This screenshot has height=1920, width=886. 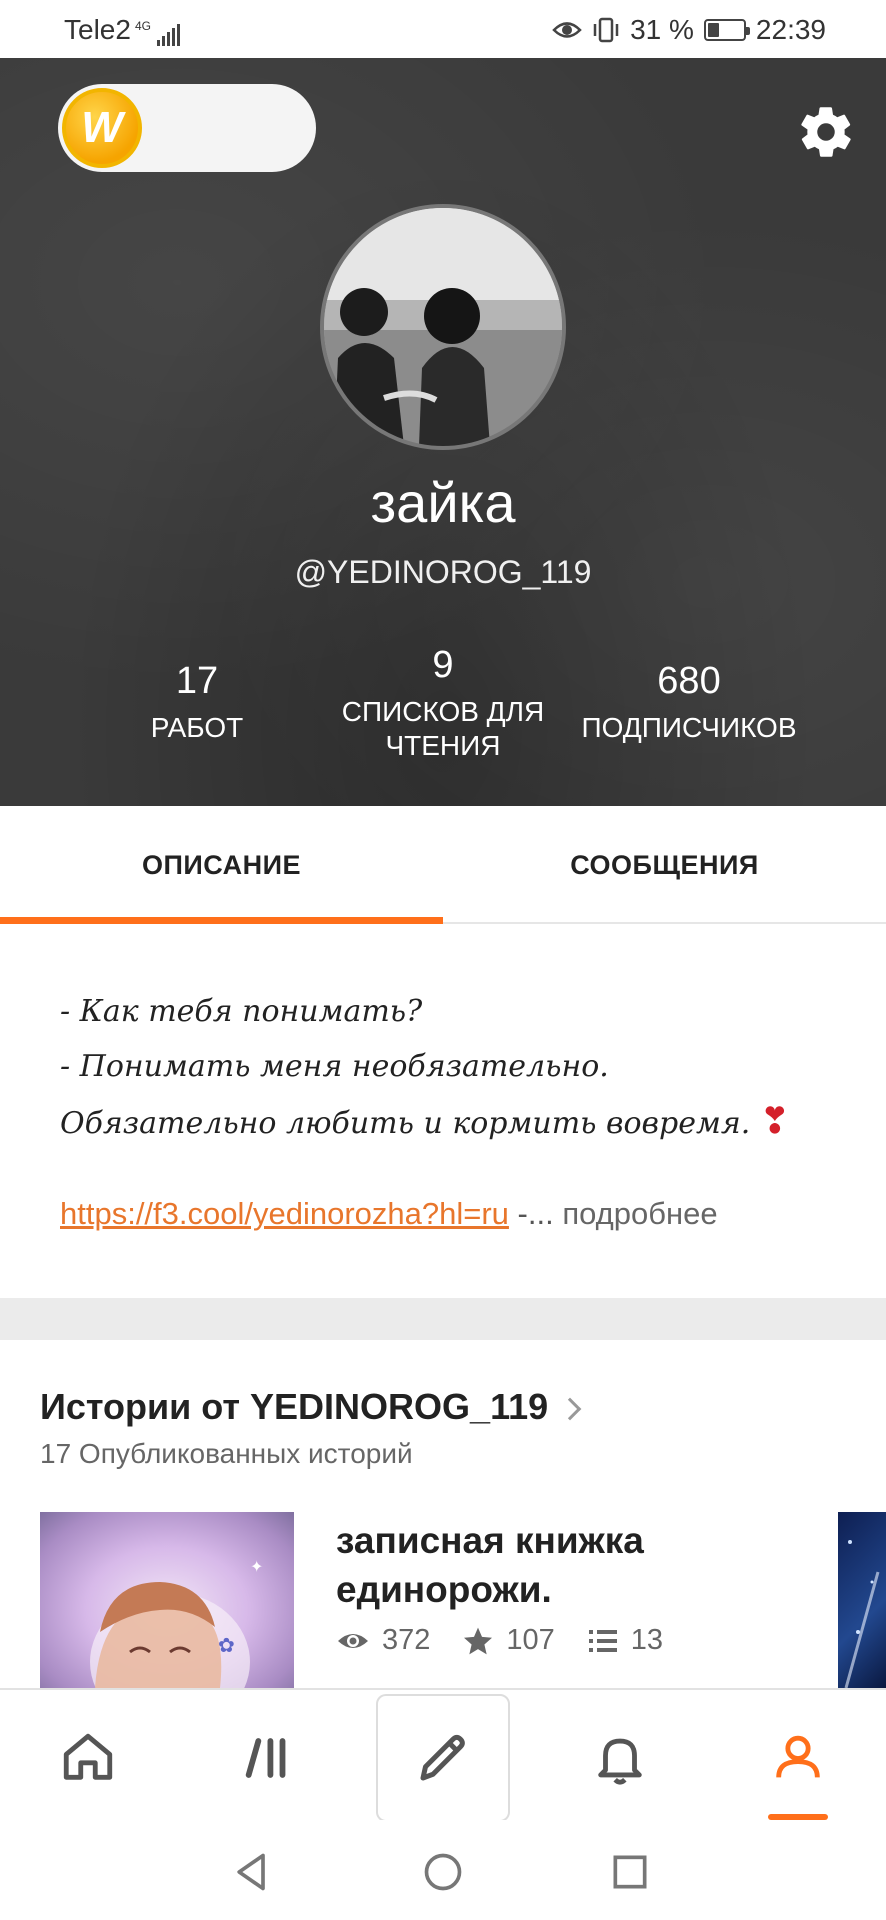 I want to click on nav-library, so click(x=268, y=1758).